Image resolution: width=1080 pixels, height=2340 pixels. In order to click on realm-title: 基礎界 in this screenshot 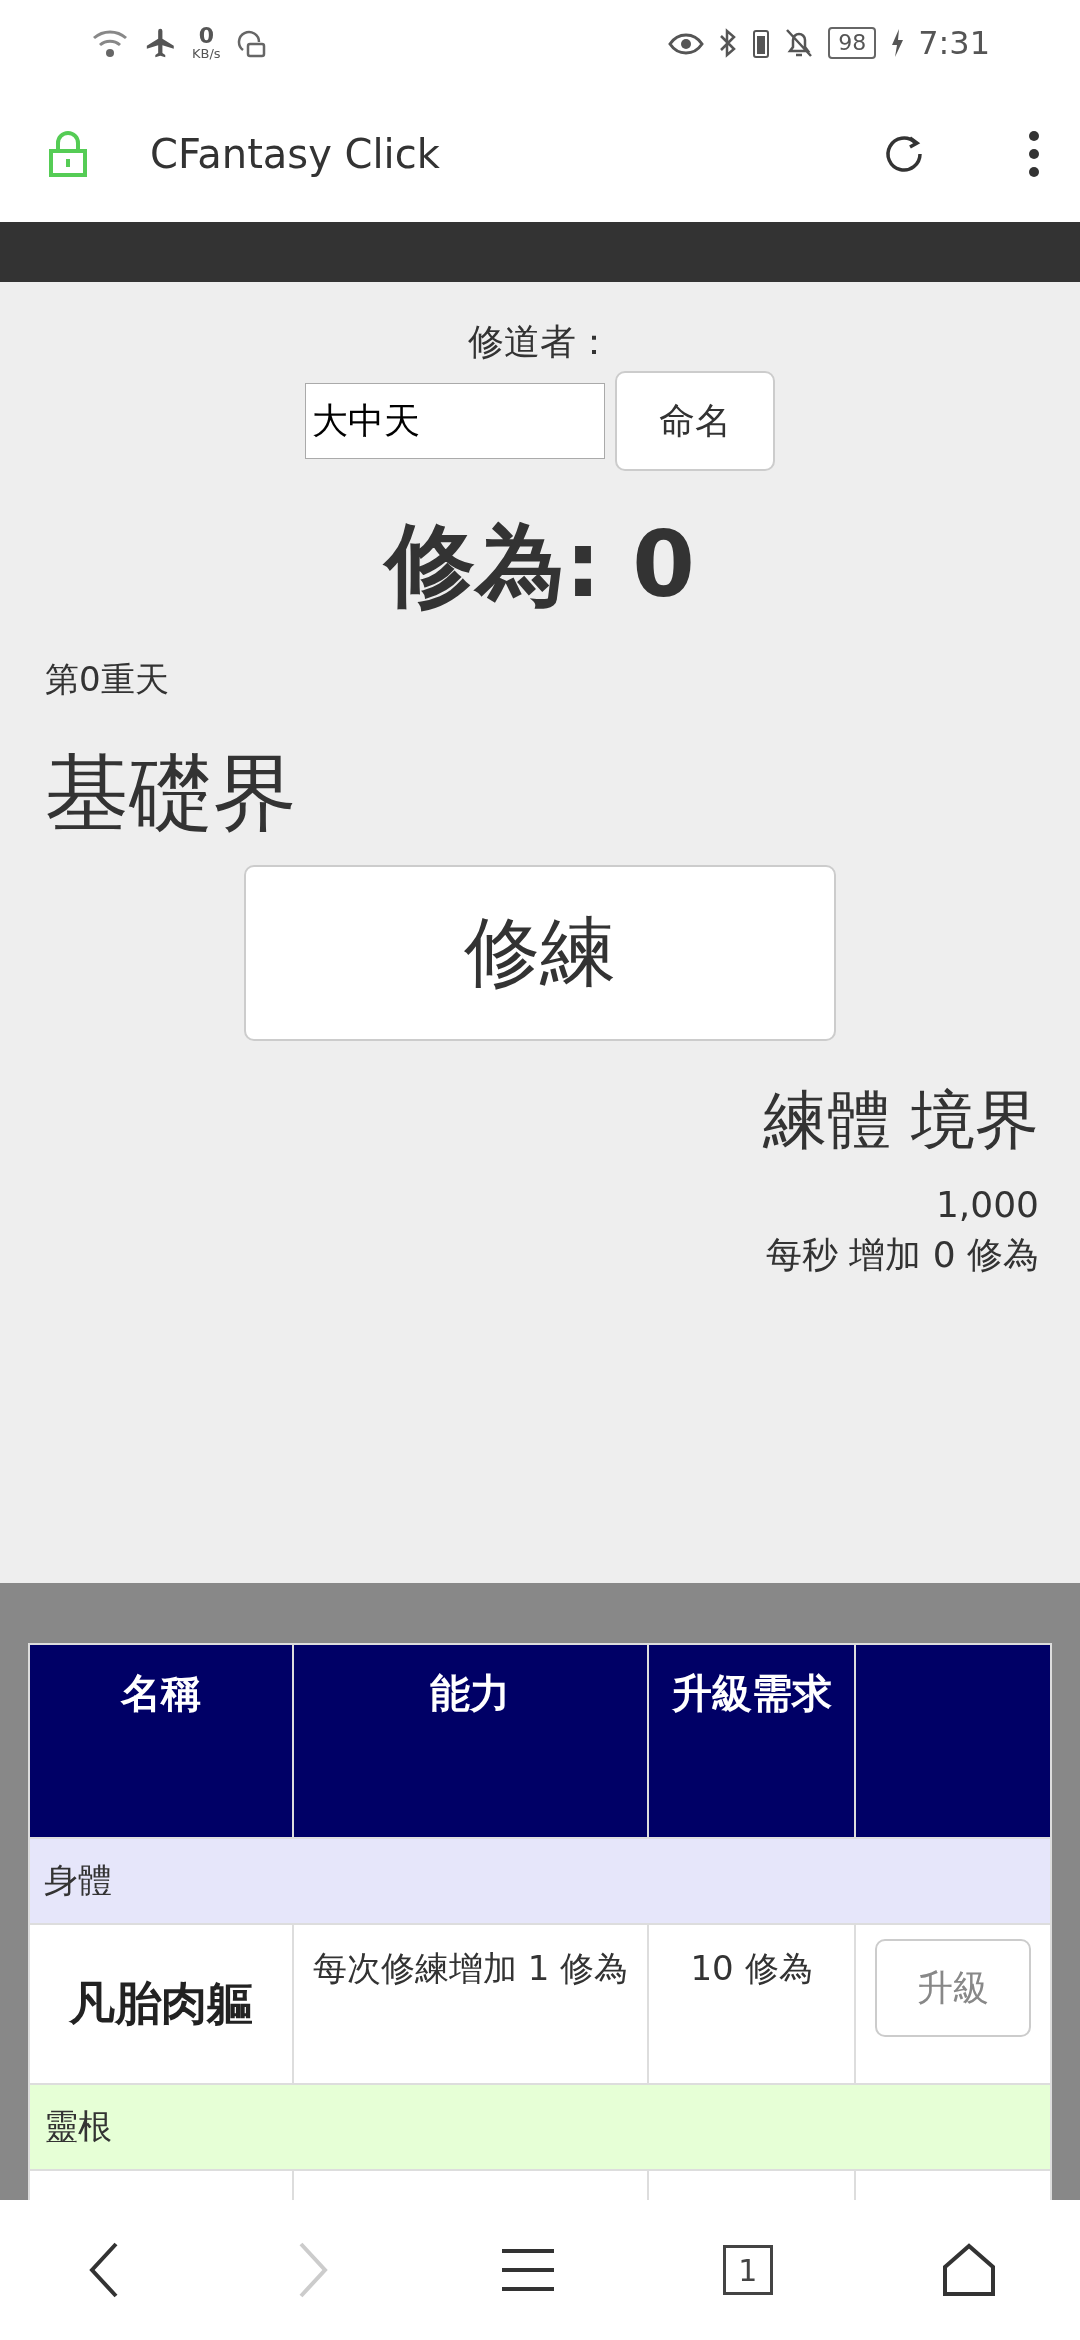, I will do `click(171, 793)`.